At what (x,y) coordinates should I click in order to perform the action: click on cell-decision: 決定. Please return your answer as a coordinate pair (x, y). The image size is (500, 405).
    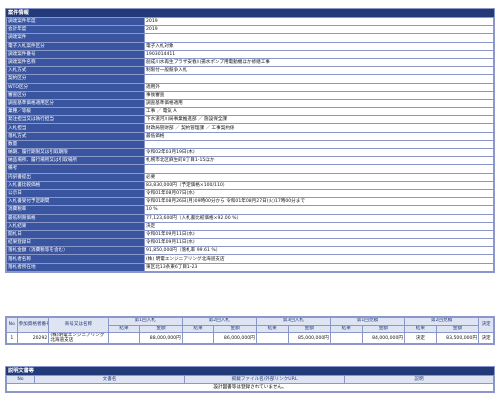
    Looking at the image, I should click on (486, 338).